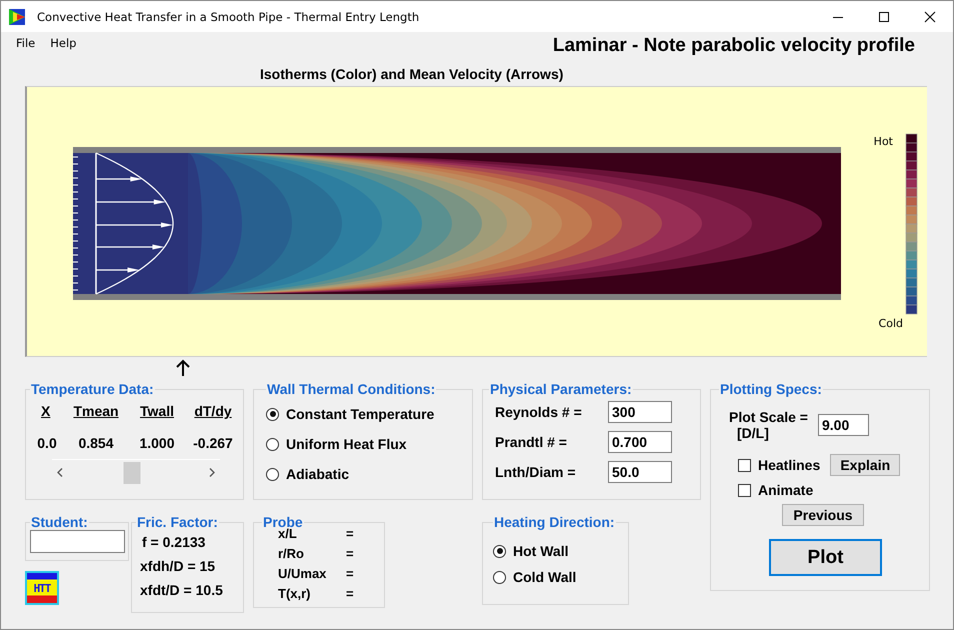  What do you see at coordinates (733, 46) in the screenshot?
I see `flow-regime-heading: Laminar - Note parabolic velocity profile` at bounding box center [733, 46].